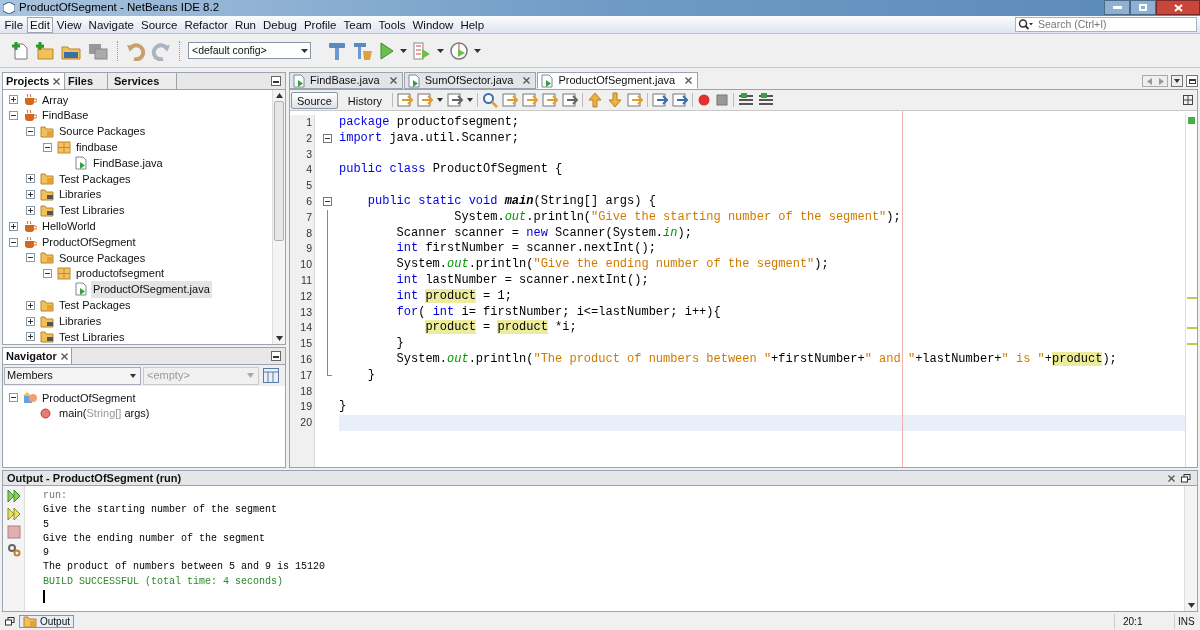 The height and width of the screenshot is (630, 1200). I want to click on panel-tab: Projects, so click(34, 81).